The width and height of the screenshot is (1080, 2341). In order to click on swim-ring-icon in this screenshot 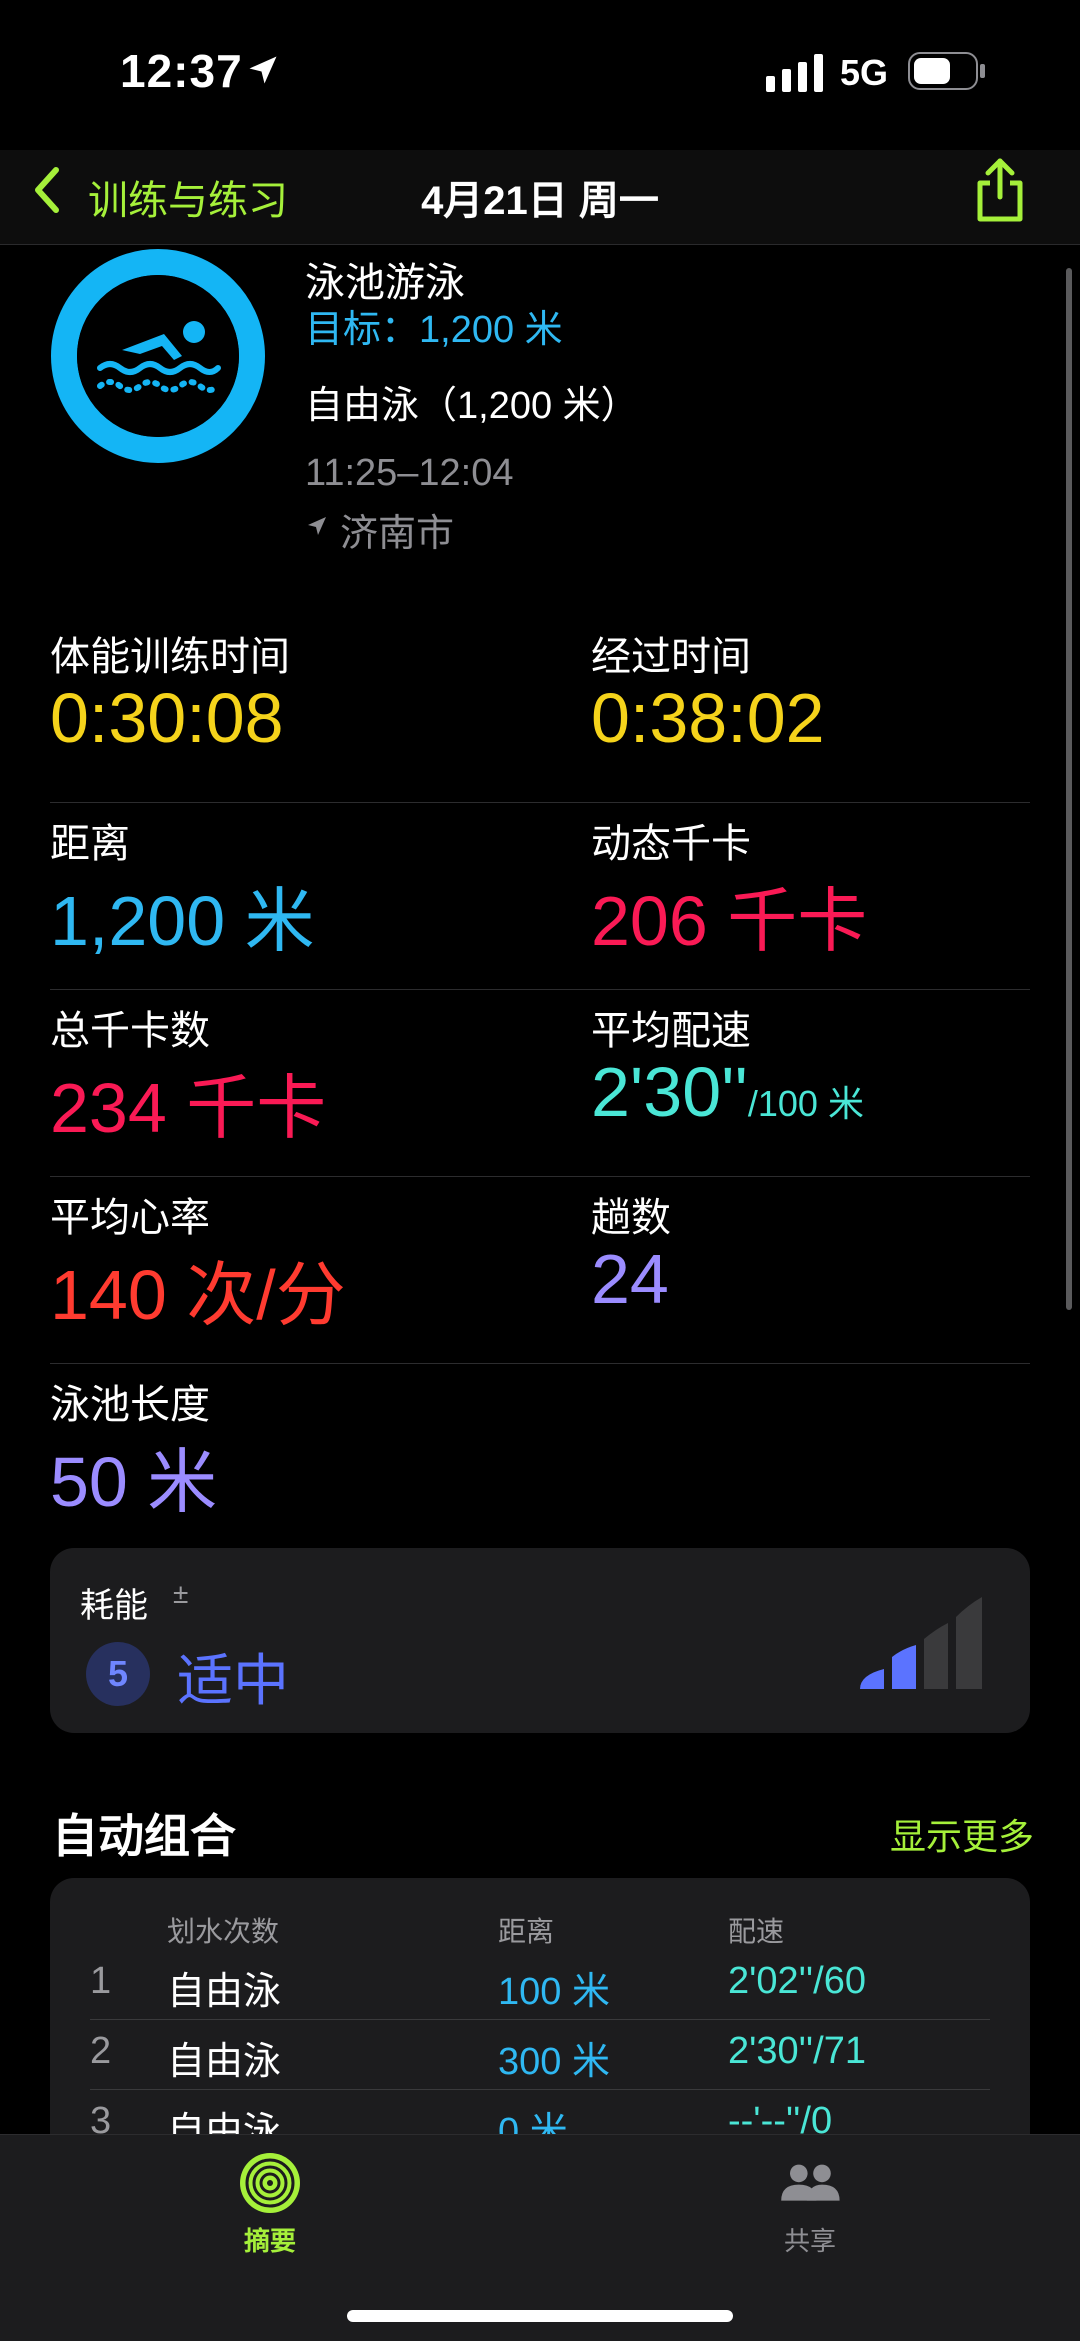, I will do `click(158, 356)`.